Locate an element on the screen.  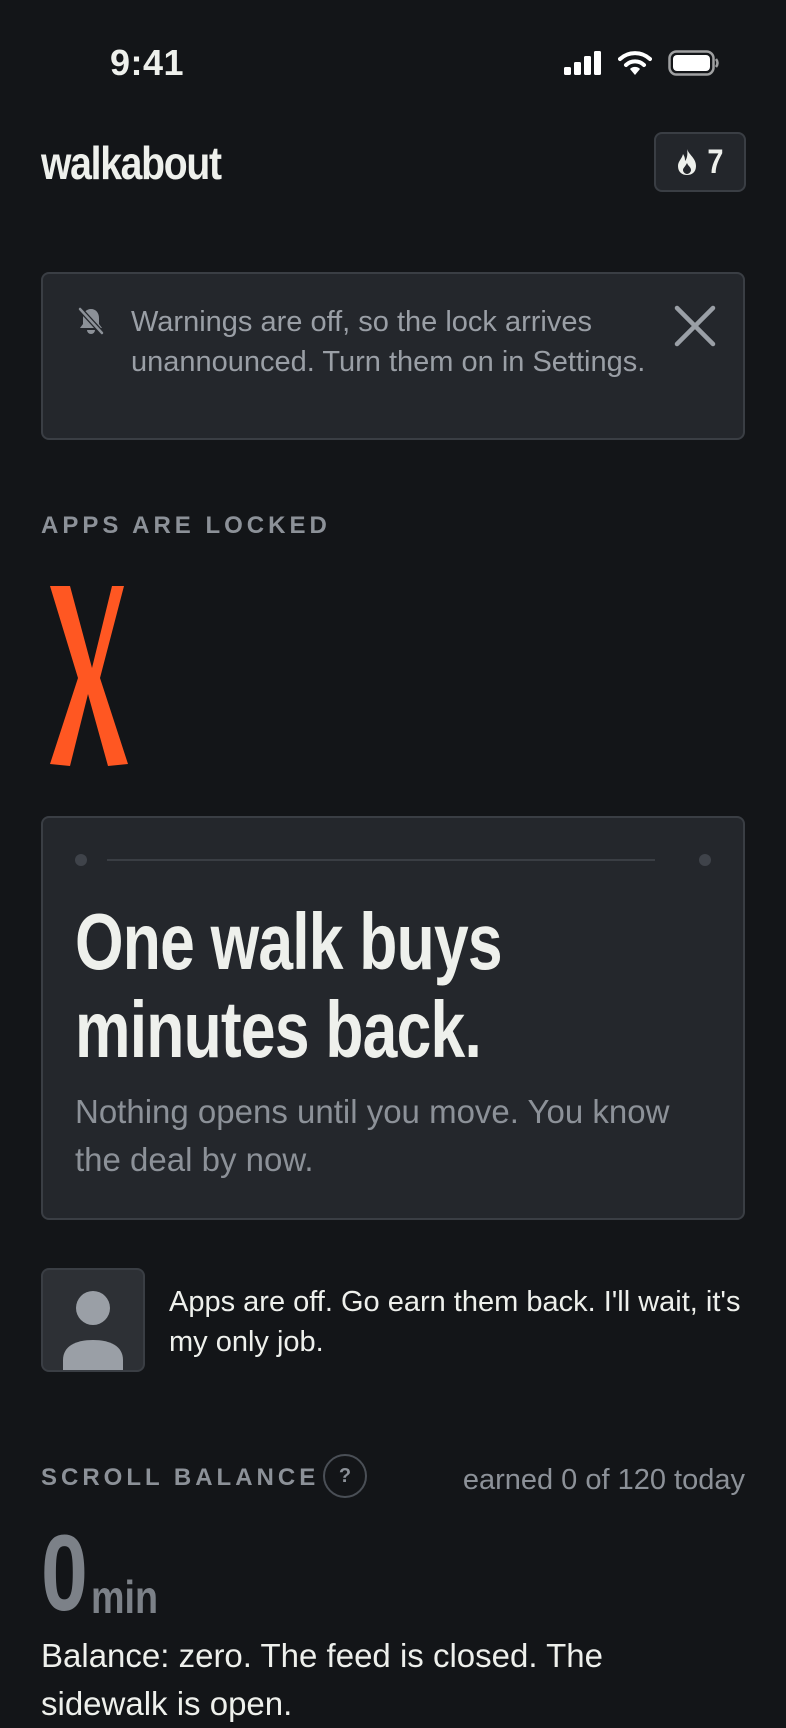
hero-title: One walk buys minutes back. is located at coordinates (395, 986).